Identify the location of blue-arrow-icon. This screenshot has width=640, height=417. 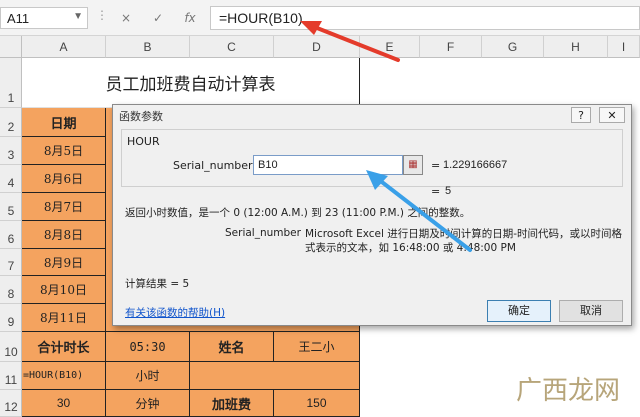
(419, 211).